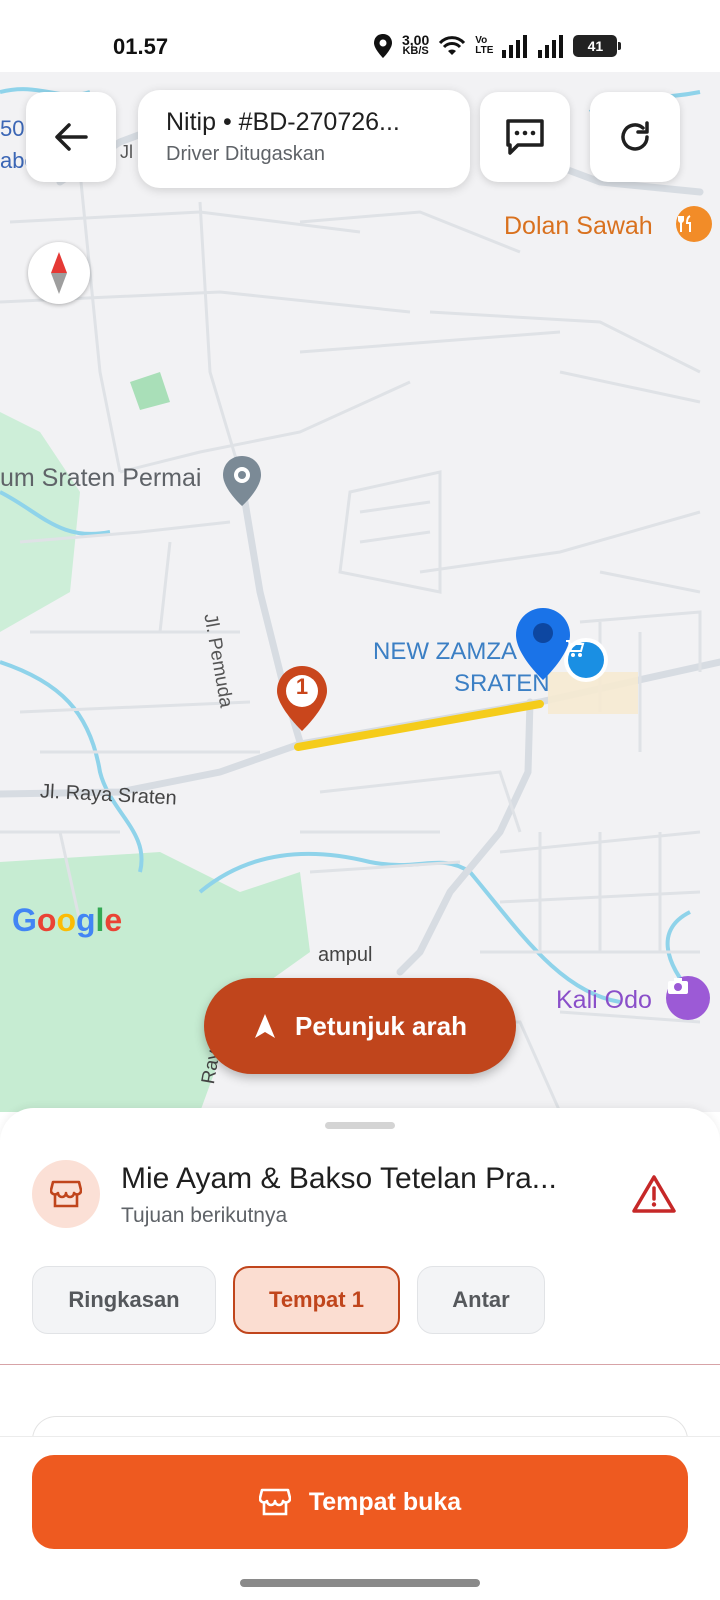 This screenshot has width=720, height=1600. I want to click on shopping-cart-icon, so click(586, 660).